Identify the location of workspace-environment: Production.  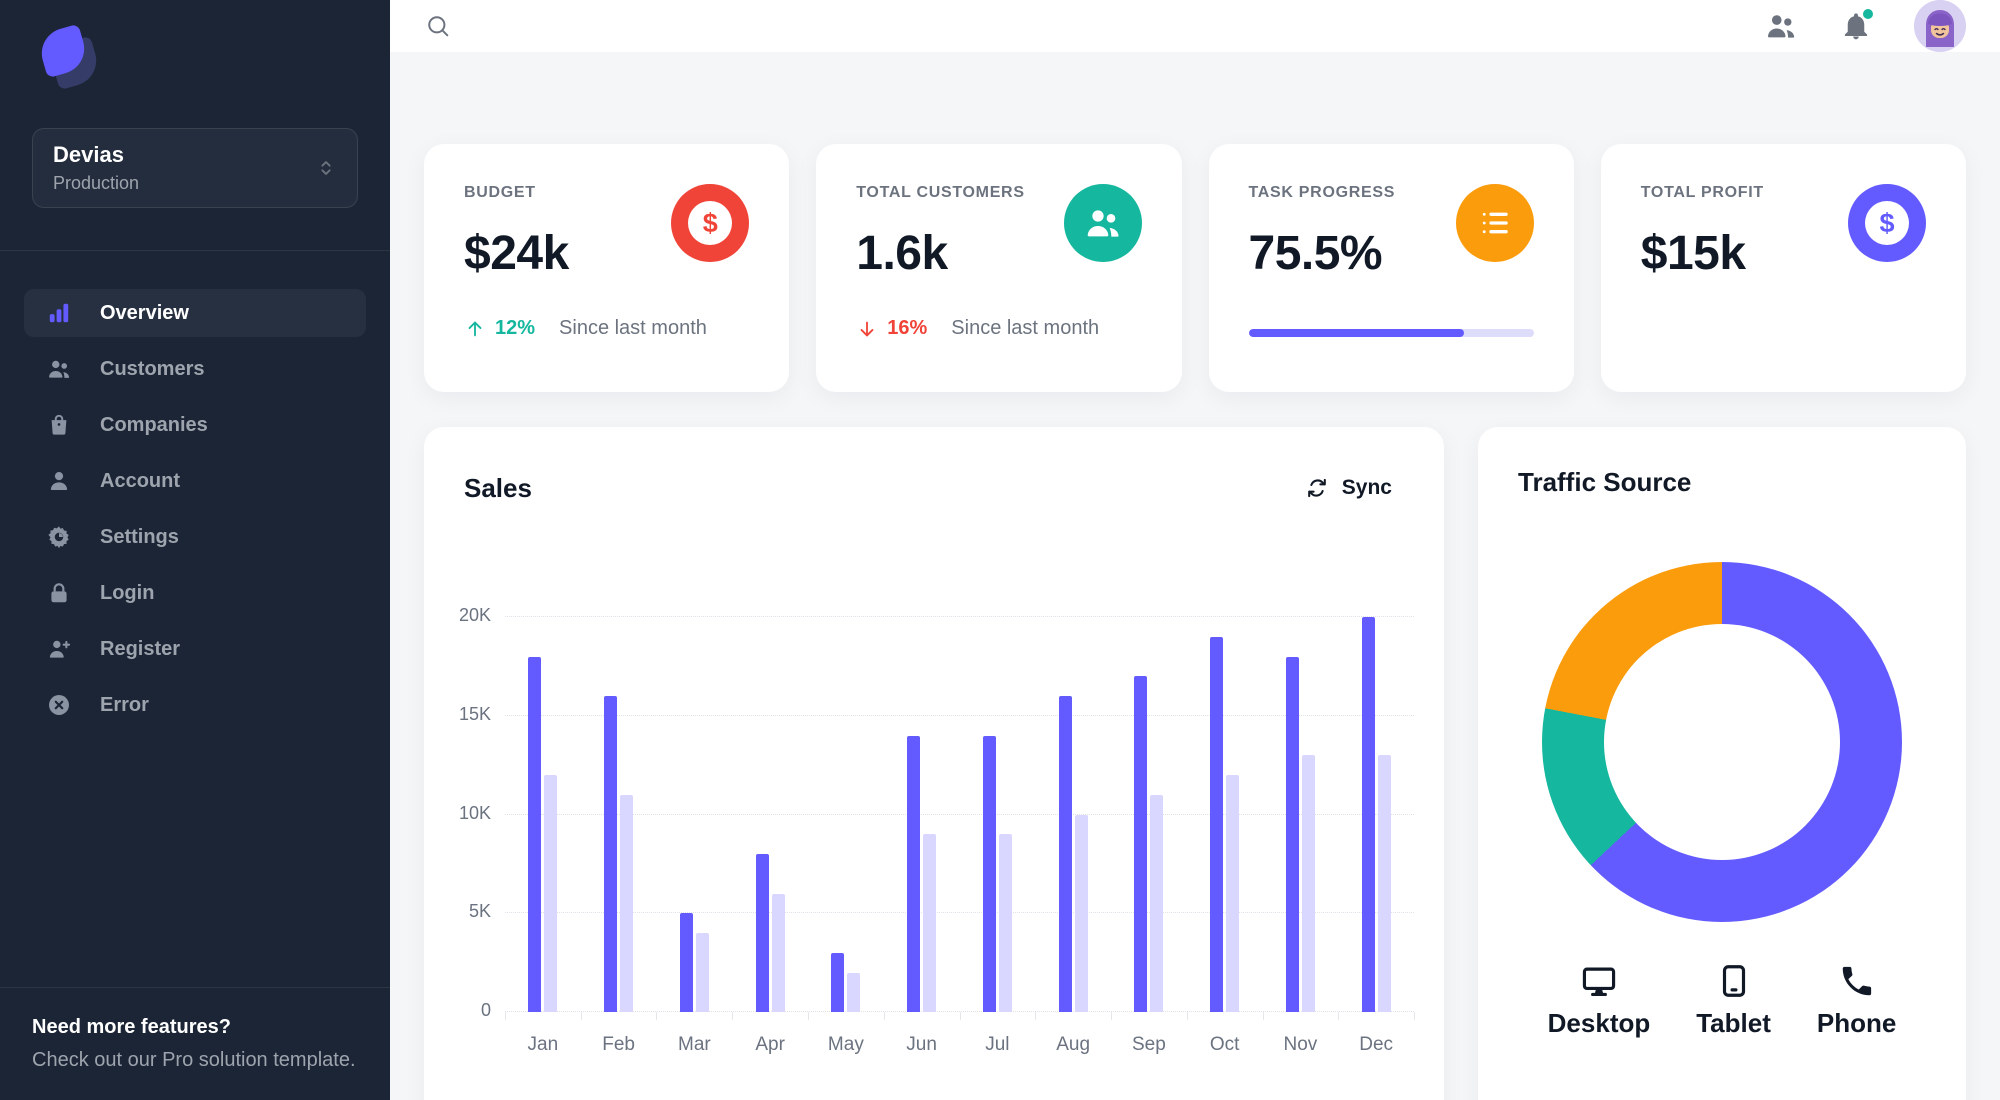
(96, 183).